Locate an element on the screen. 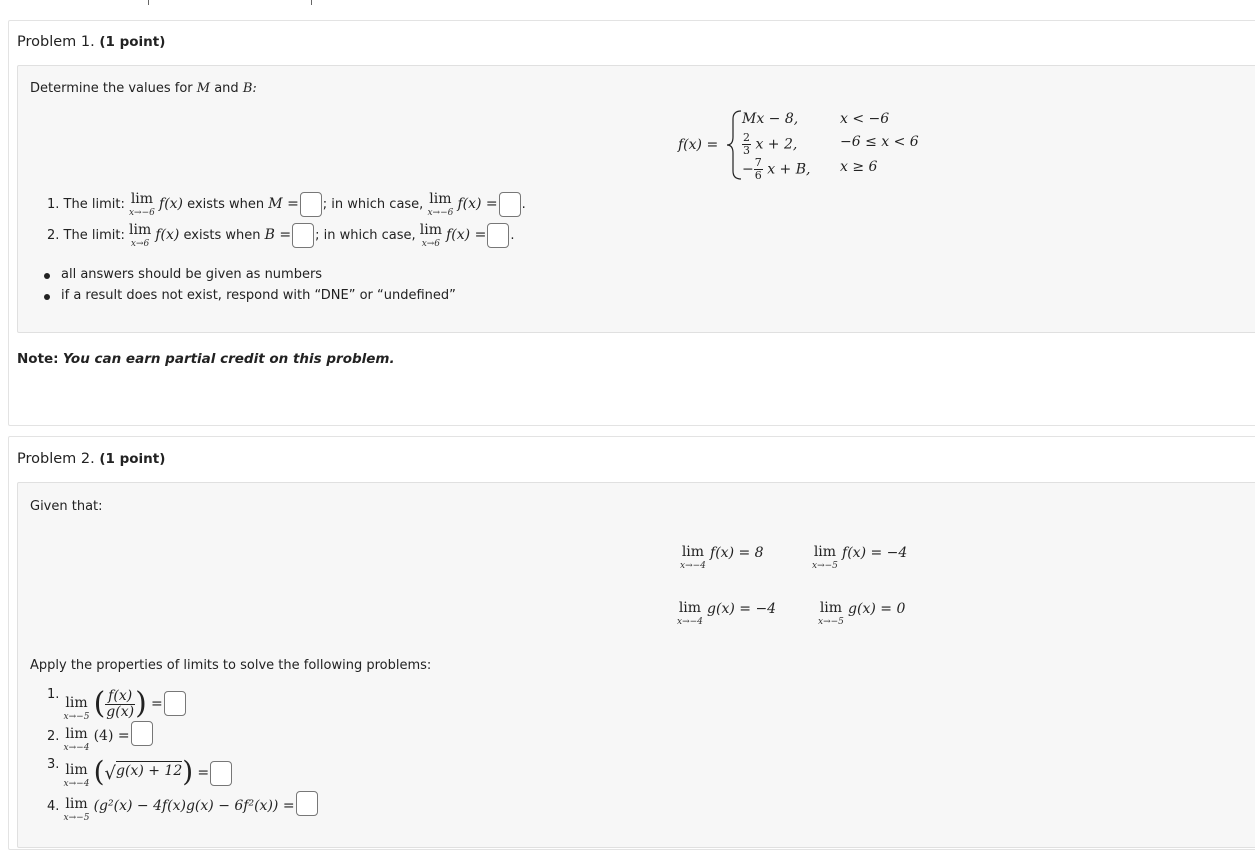 This screenshot has height=868, width=1255. case-3-cond: x ≥ 6 is located at coordinates (859, 167).